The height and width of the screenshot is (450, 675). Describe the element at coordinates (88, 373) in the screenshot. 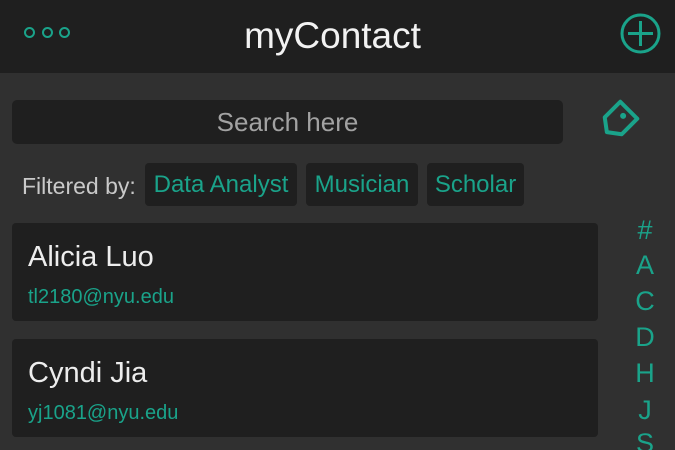

I see `contact-name: Cyndi Jia` at that location.